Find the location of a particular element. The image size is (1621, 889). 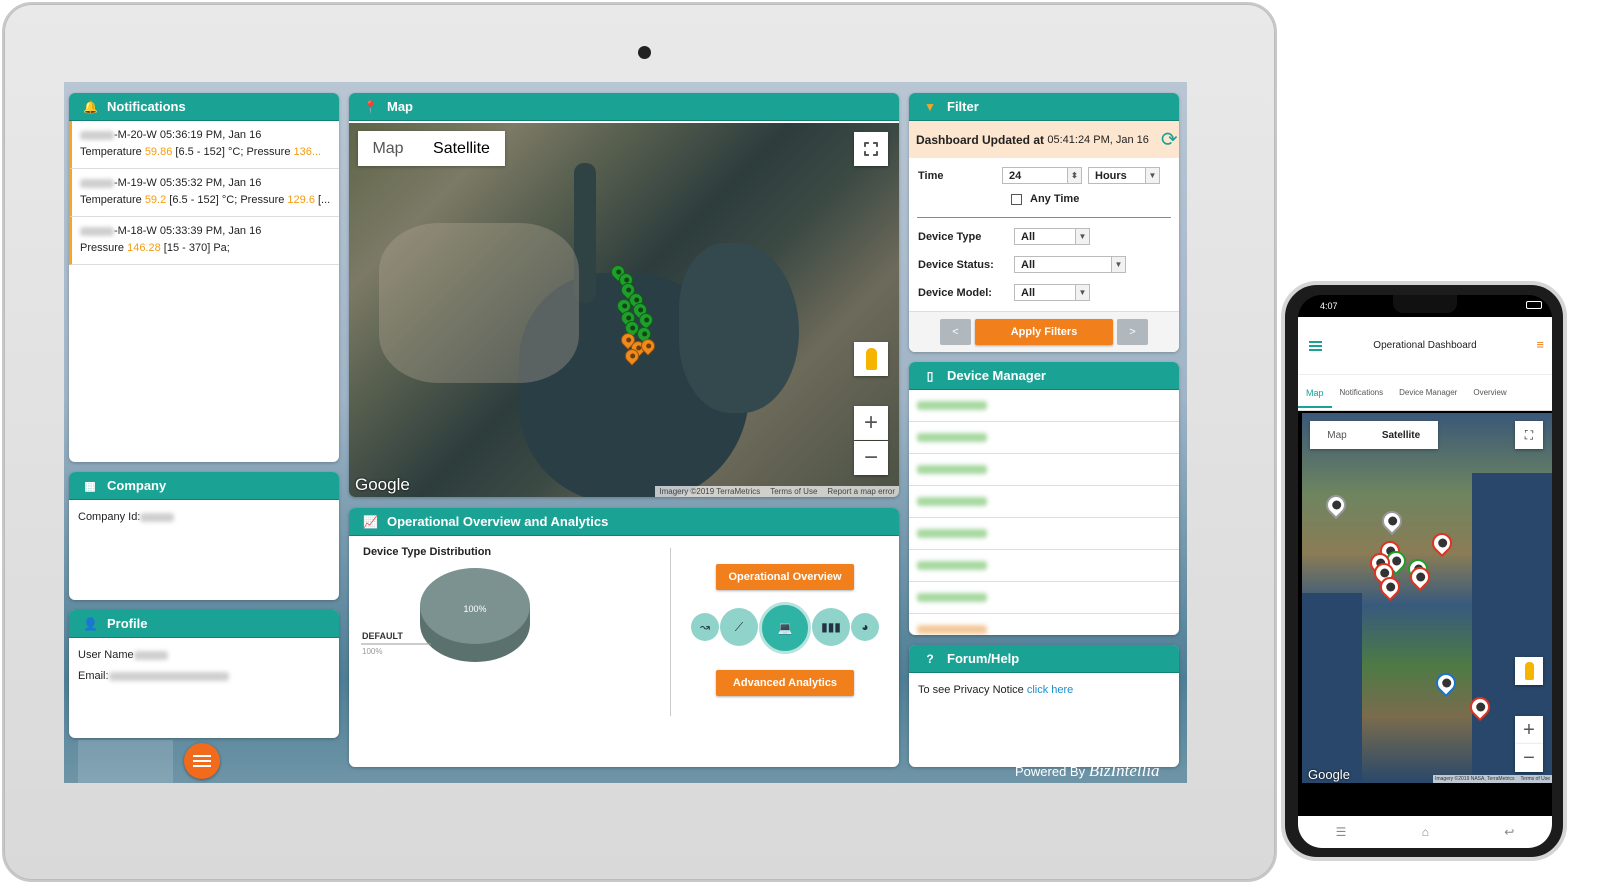

device-type-select: All ▼ is located at coordinates (1052, 236).